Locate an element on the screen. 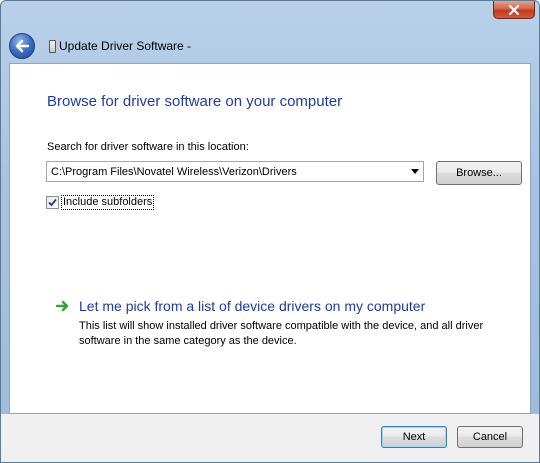  chevron-down-icon is located at coordinates (415, 171).